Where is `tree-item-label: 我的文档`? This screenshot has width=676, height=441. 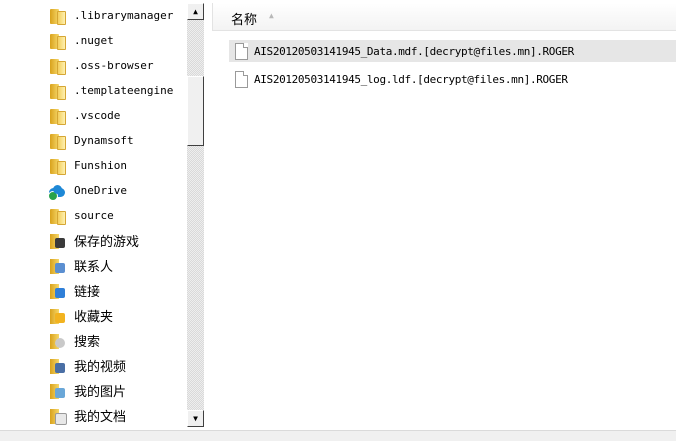
tree-item-label: 我的文档 is located at coordinates (100, 417).